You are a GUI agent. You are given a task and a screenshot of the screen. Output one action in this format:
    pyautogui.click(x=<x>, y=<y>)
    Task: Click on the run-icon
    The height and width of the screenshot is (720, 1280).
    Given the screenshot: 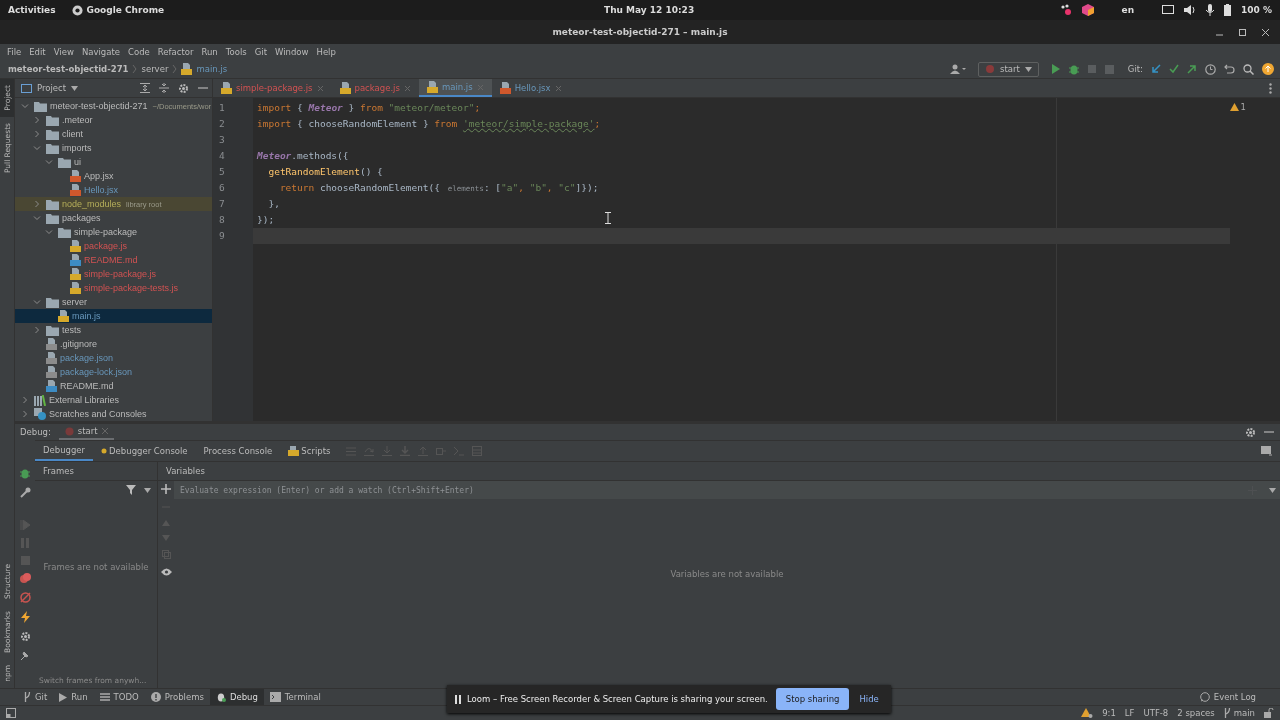 What is the action you would take?
    pyautogui.click(x=1055, y=69)
    